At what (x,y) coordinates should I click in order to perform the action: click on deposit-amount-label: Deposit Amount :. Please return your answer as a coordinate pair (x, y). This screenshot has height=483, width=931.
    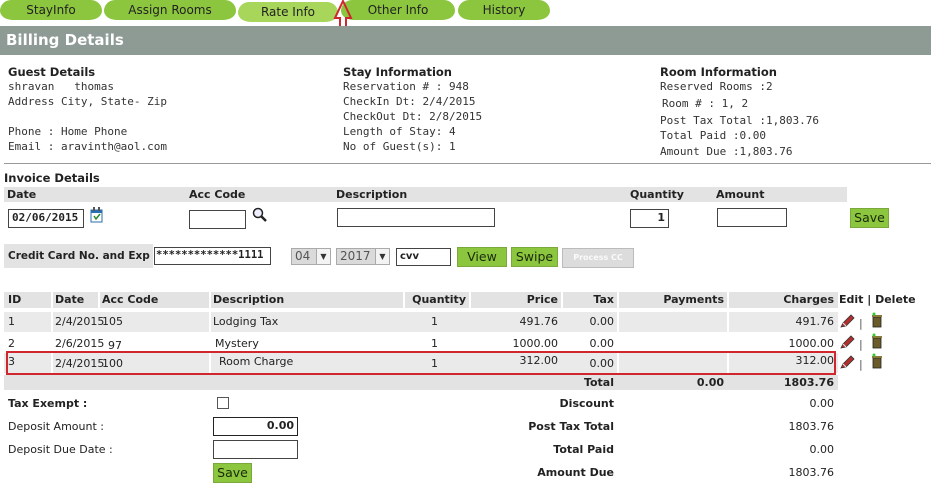
    Looking at the image, I should click on (56, 426).